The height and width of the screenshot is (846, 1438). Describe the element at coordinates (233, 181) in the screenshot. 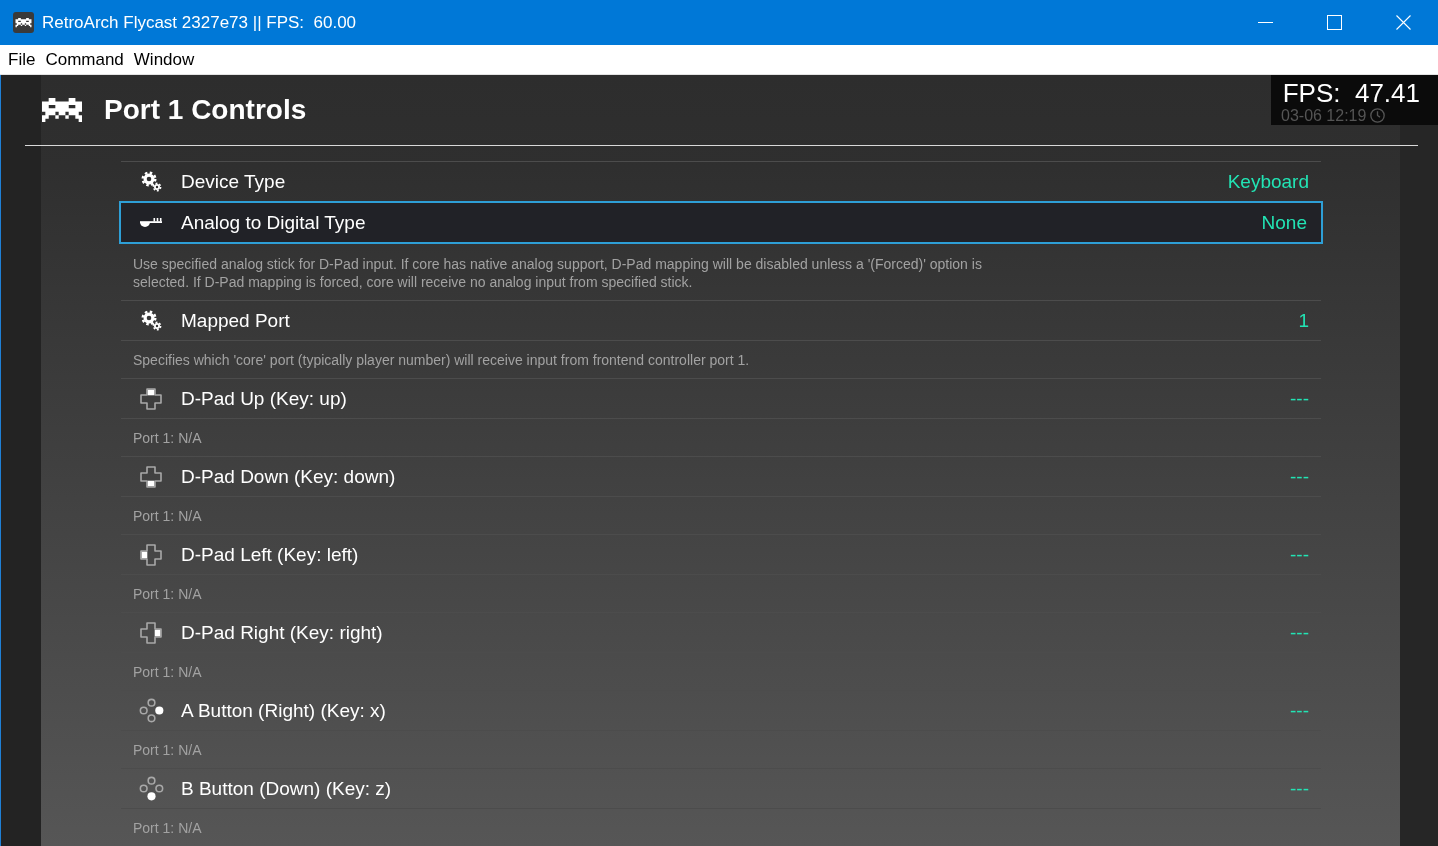

I see `setting-label: Device Type` at that location.